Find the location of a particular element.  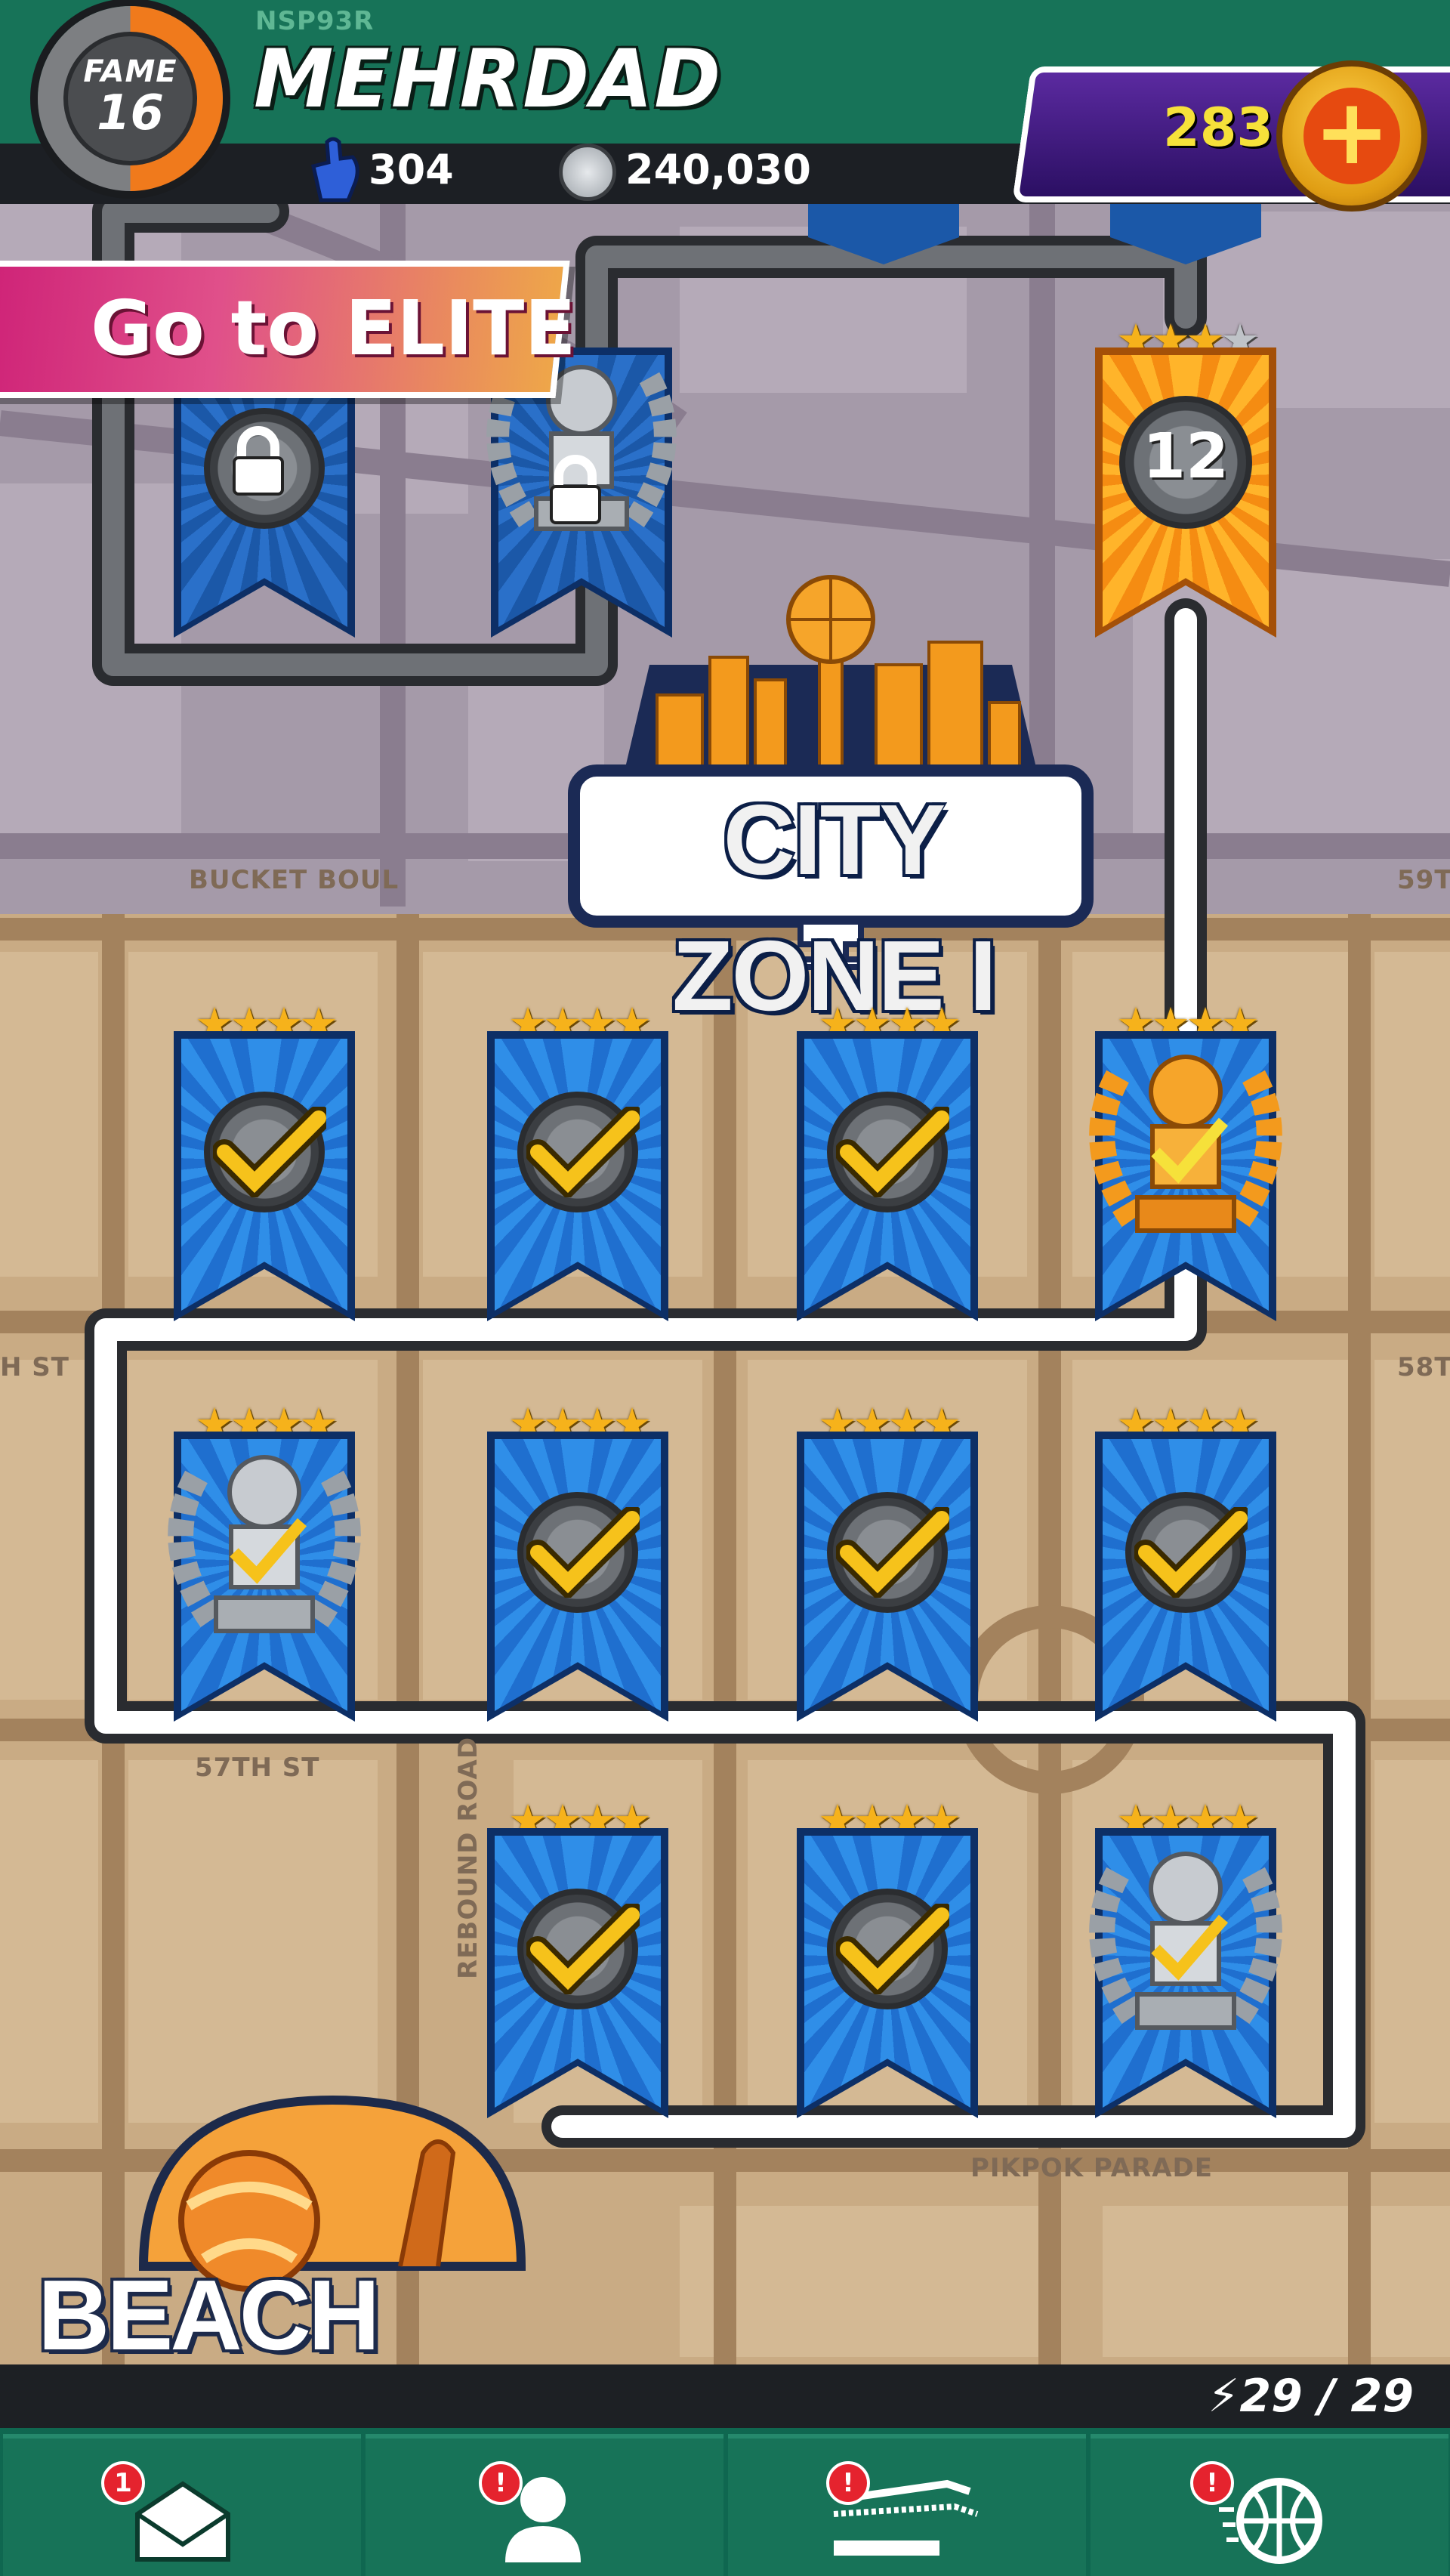

fame-level-badge: FAME 16 is located at coordinates (131, 98).